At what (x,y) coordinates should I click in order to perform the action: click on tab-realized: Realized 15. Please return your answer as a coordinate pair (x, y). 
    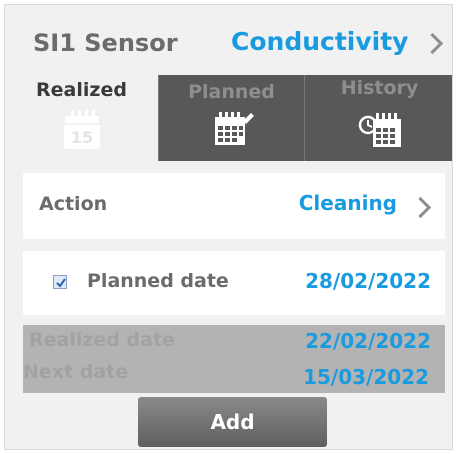
    Looking at the image, I should click on (81, 118).